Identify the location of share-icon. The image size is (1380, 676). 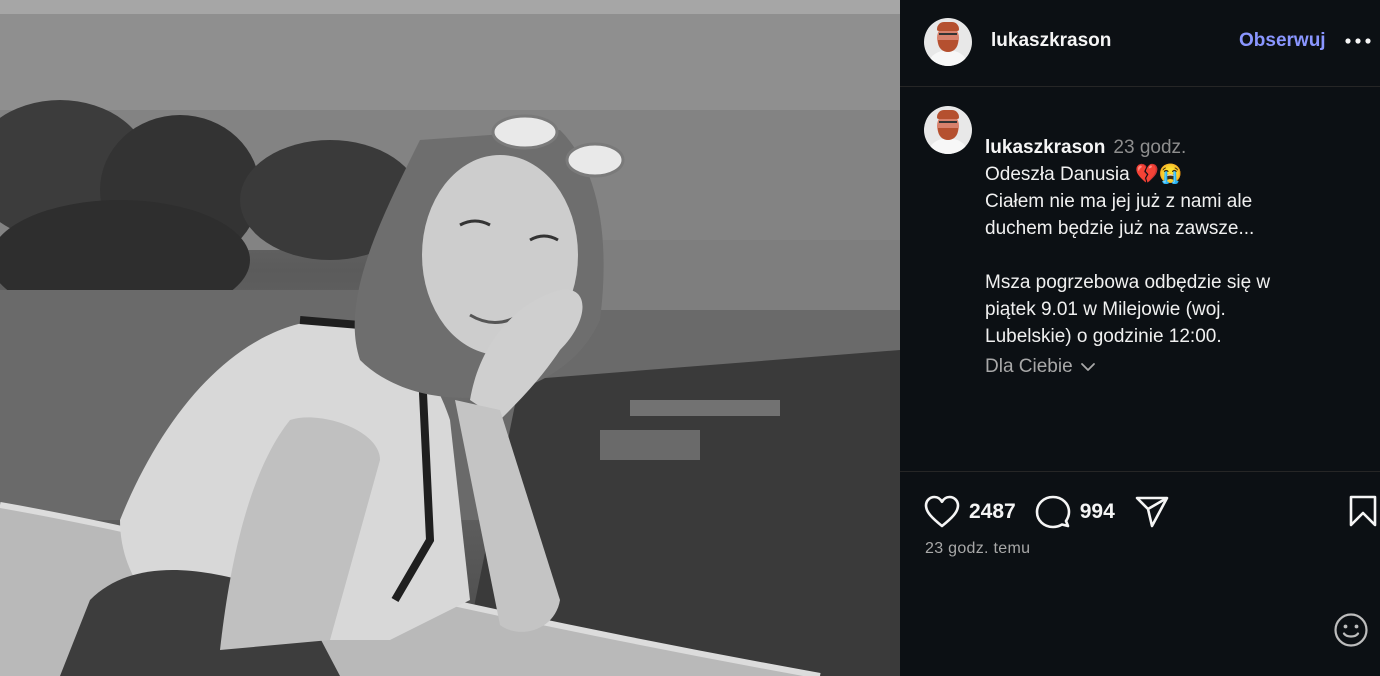
(1152, 512).